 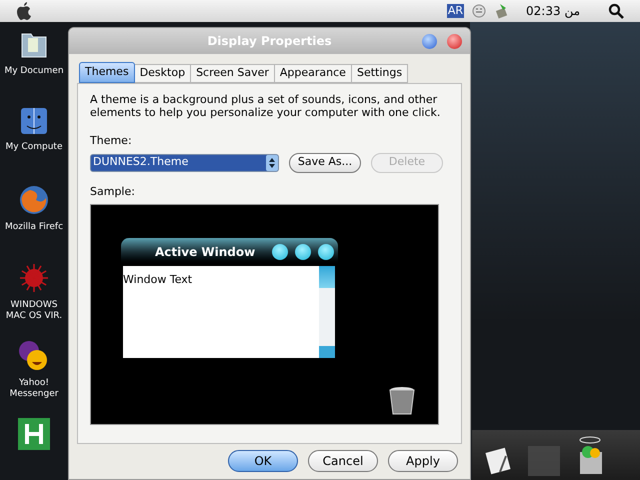 I want to click on trash-can-icon, so click(x=402, y=401).